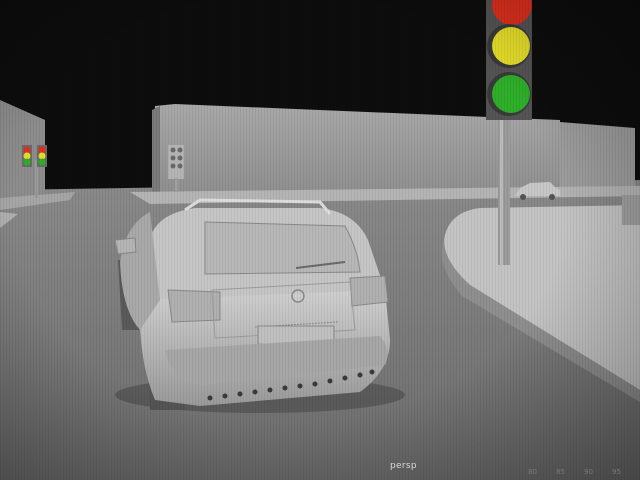  I want to click on ruler-tick: 80, so click(532, 472).